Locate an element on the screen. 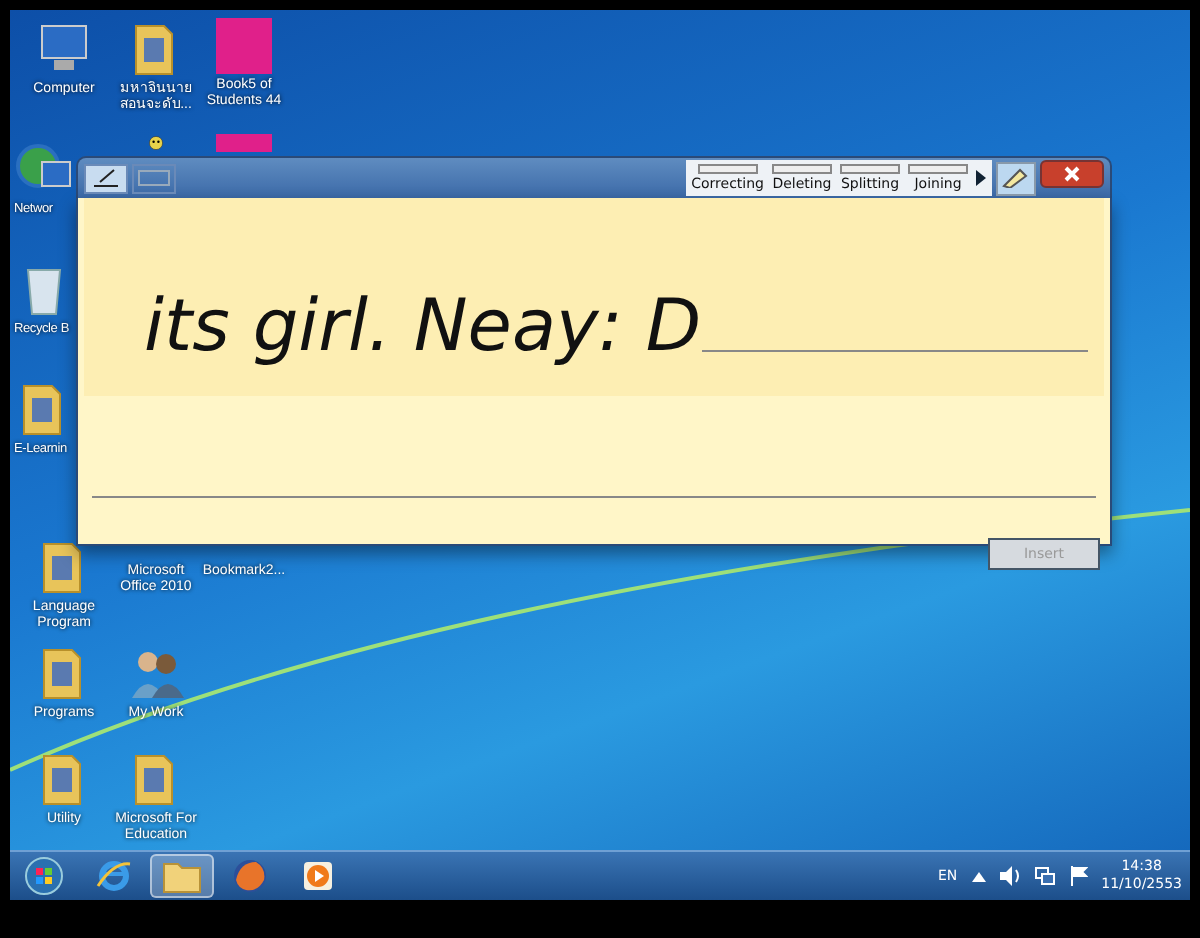 This screenshot has height=938, width=1200. writing-pad-button is located at coordinates (106, 178).